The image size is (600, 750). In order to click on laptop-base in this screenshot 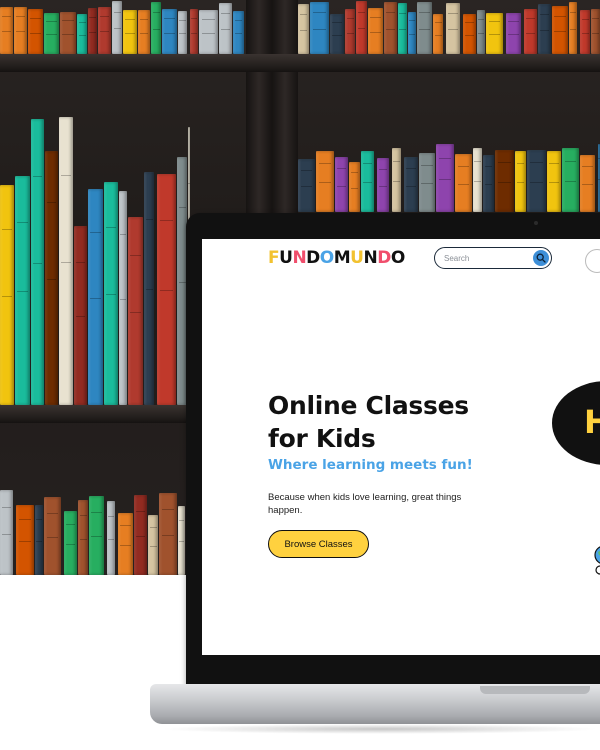, I will do `click(375, 704)`.